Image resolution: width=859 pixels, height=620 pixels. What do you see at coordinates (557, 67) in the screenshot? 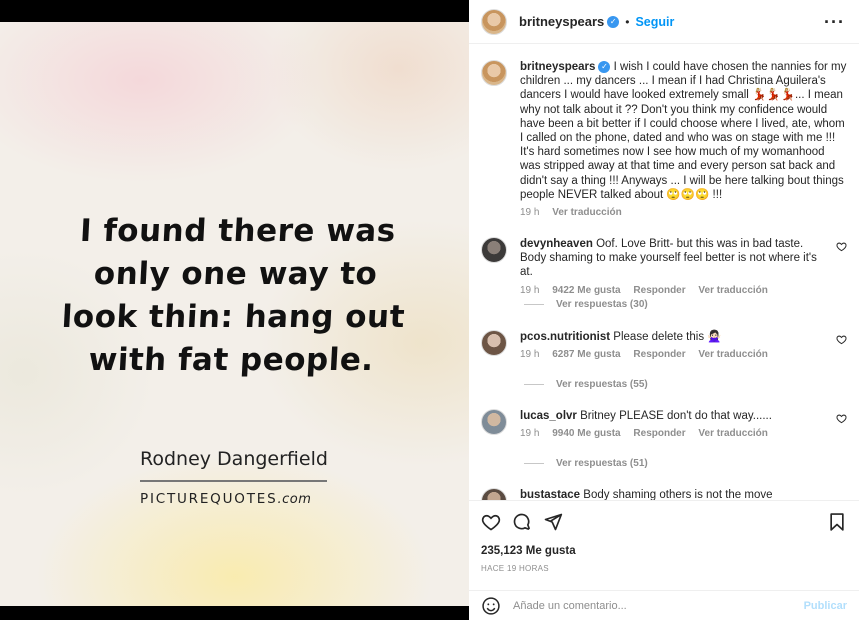
I see `caption-username: britneyspears` at bounding box center [557, 67].